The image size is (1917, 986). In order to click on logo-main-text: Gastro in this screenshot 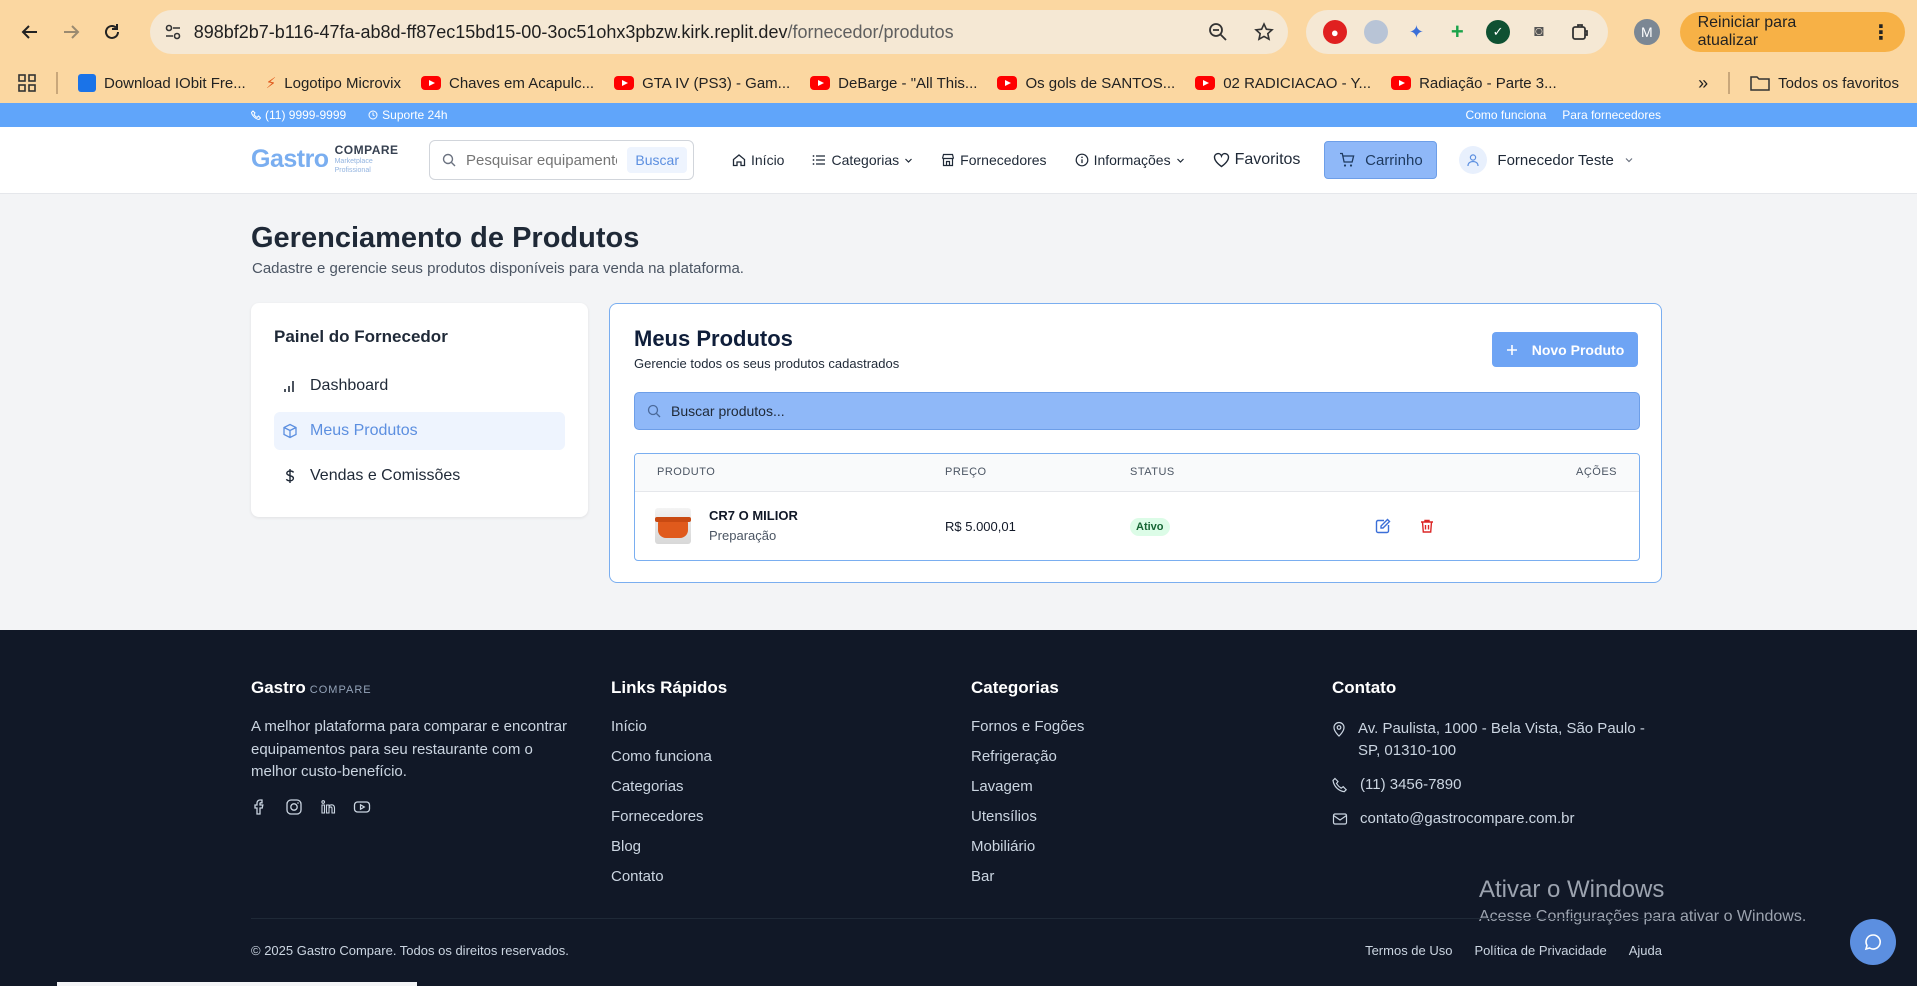, I will do `click(290, 159)`.